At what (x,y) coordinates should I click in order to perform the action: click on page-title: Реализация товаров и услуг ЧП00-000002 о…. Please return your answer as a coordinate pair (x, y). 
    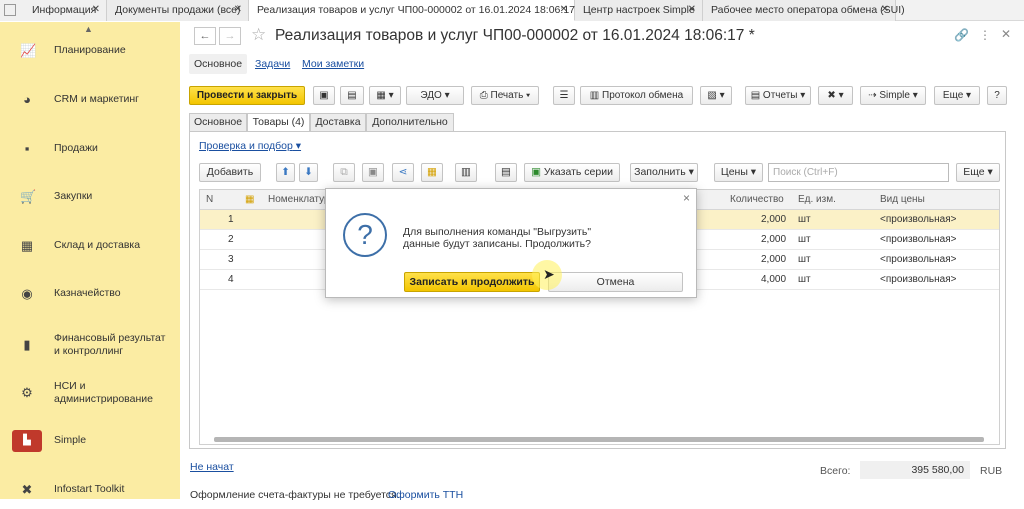
    Looking at the image, I should click on (515, 35).